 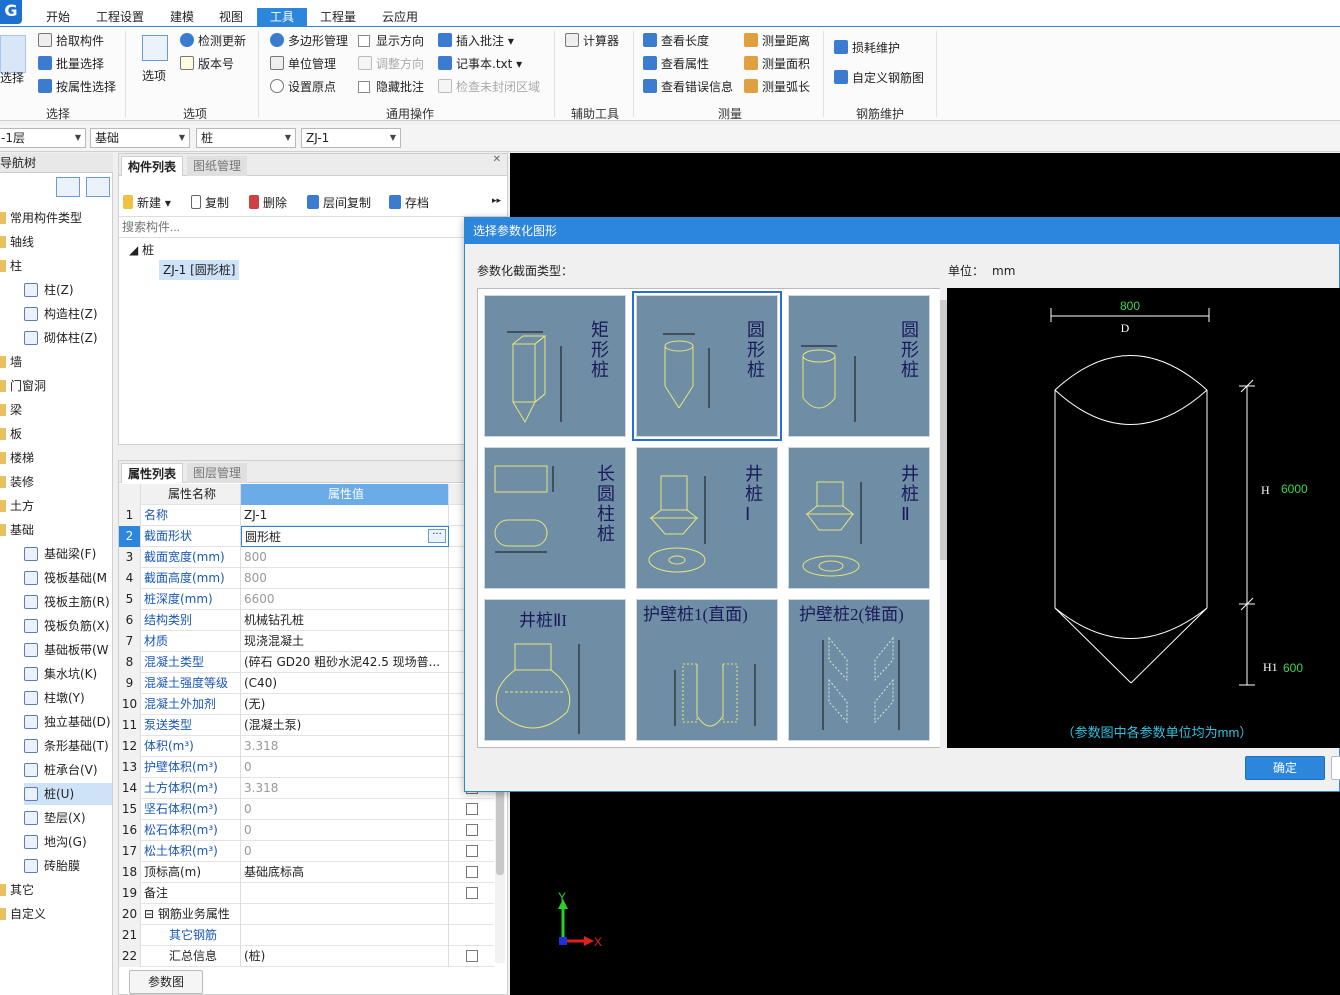 What do you see at coordinates (71, 41) in the screenshot?
I see `pick-component-button: 拾取构件` at bounding box center [71, 41].